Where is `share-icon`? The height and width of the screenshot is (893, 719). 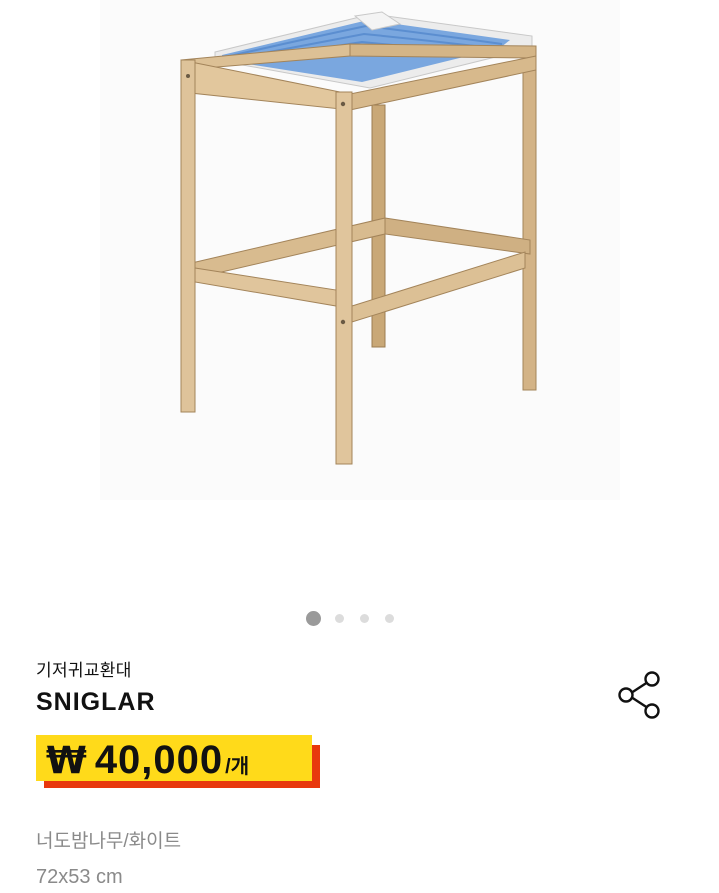
share-icon is located at coordinates (639, 695).